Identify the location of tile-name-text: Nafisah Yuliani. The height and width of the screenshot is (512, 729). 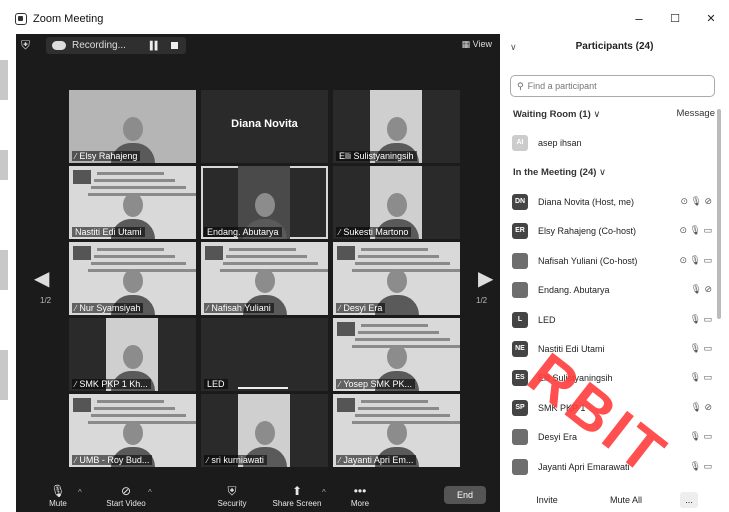
(241, 308).